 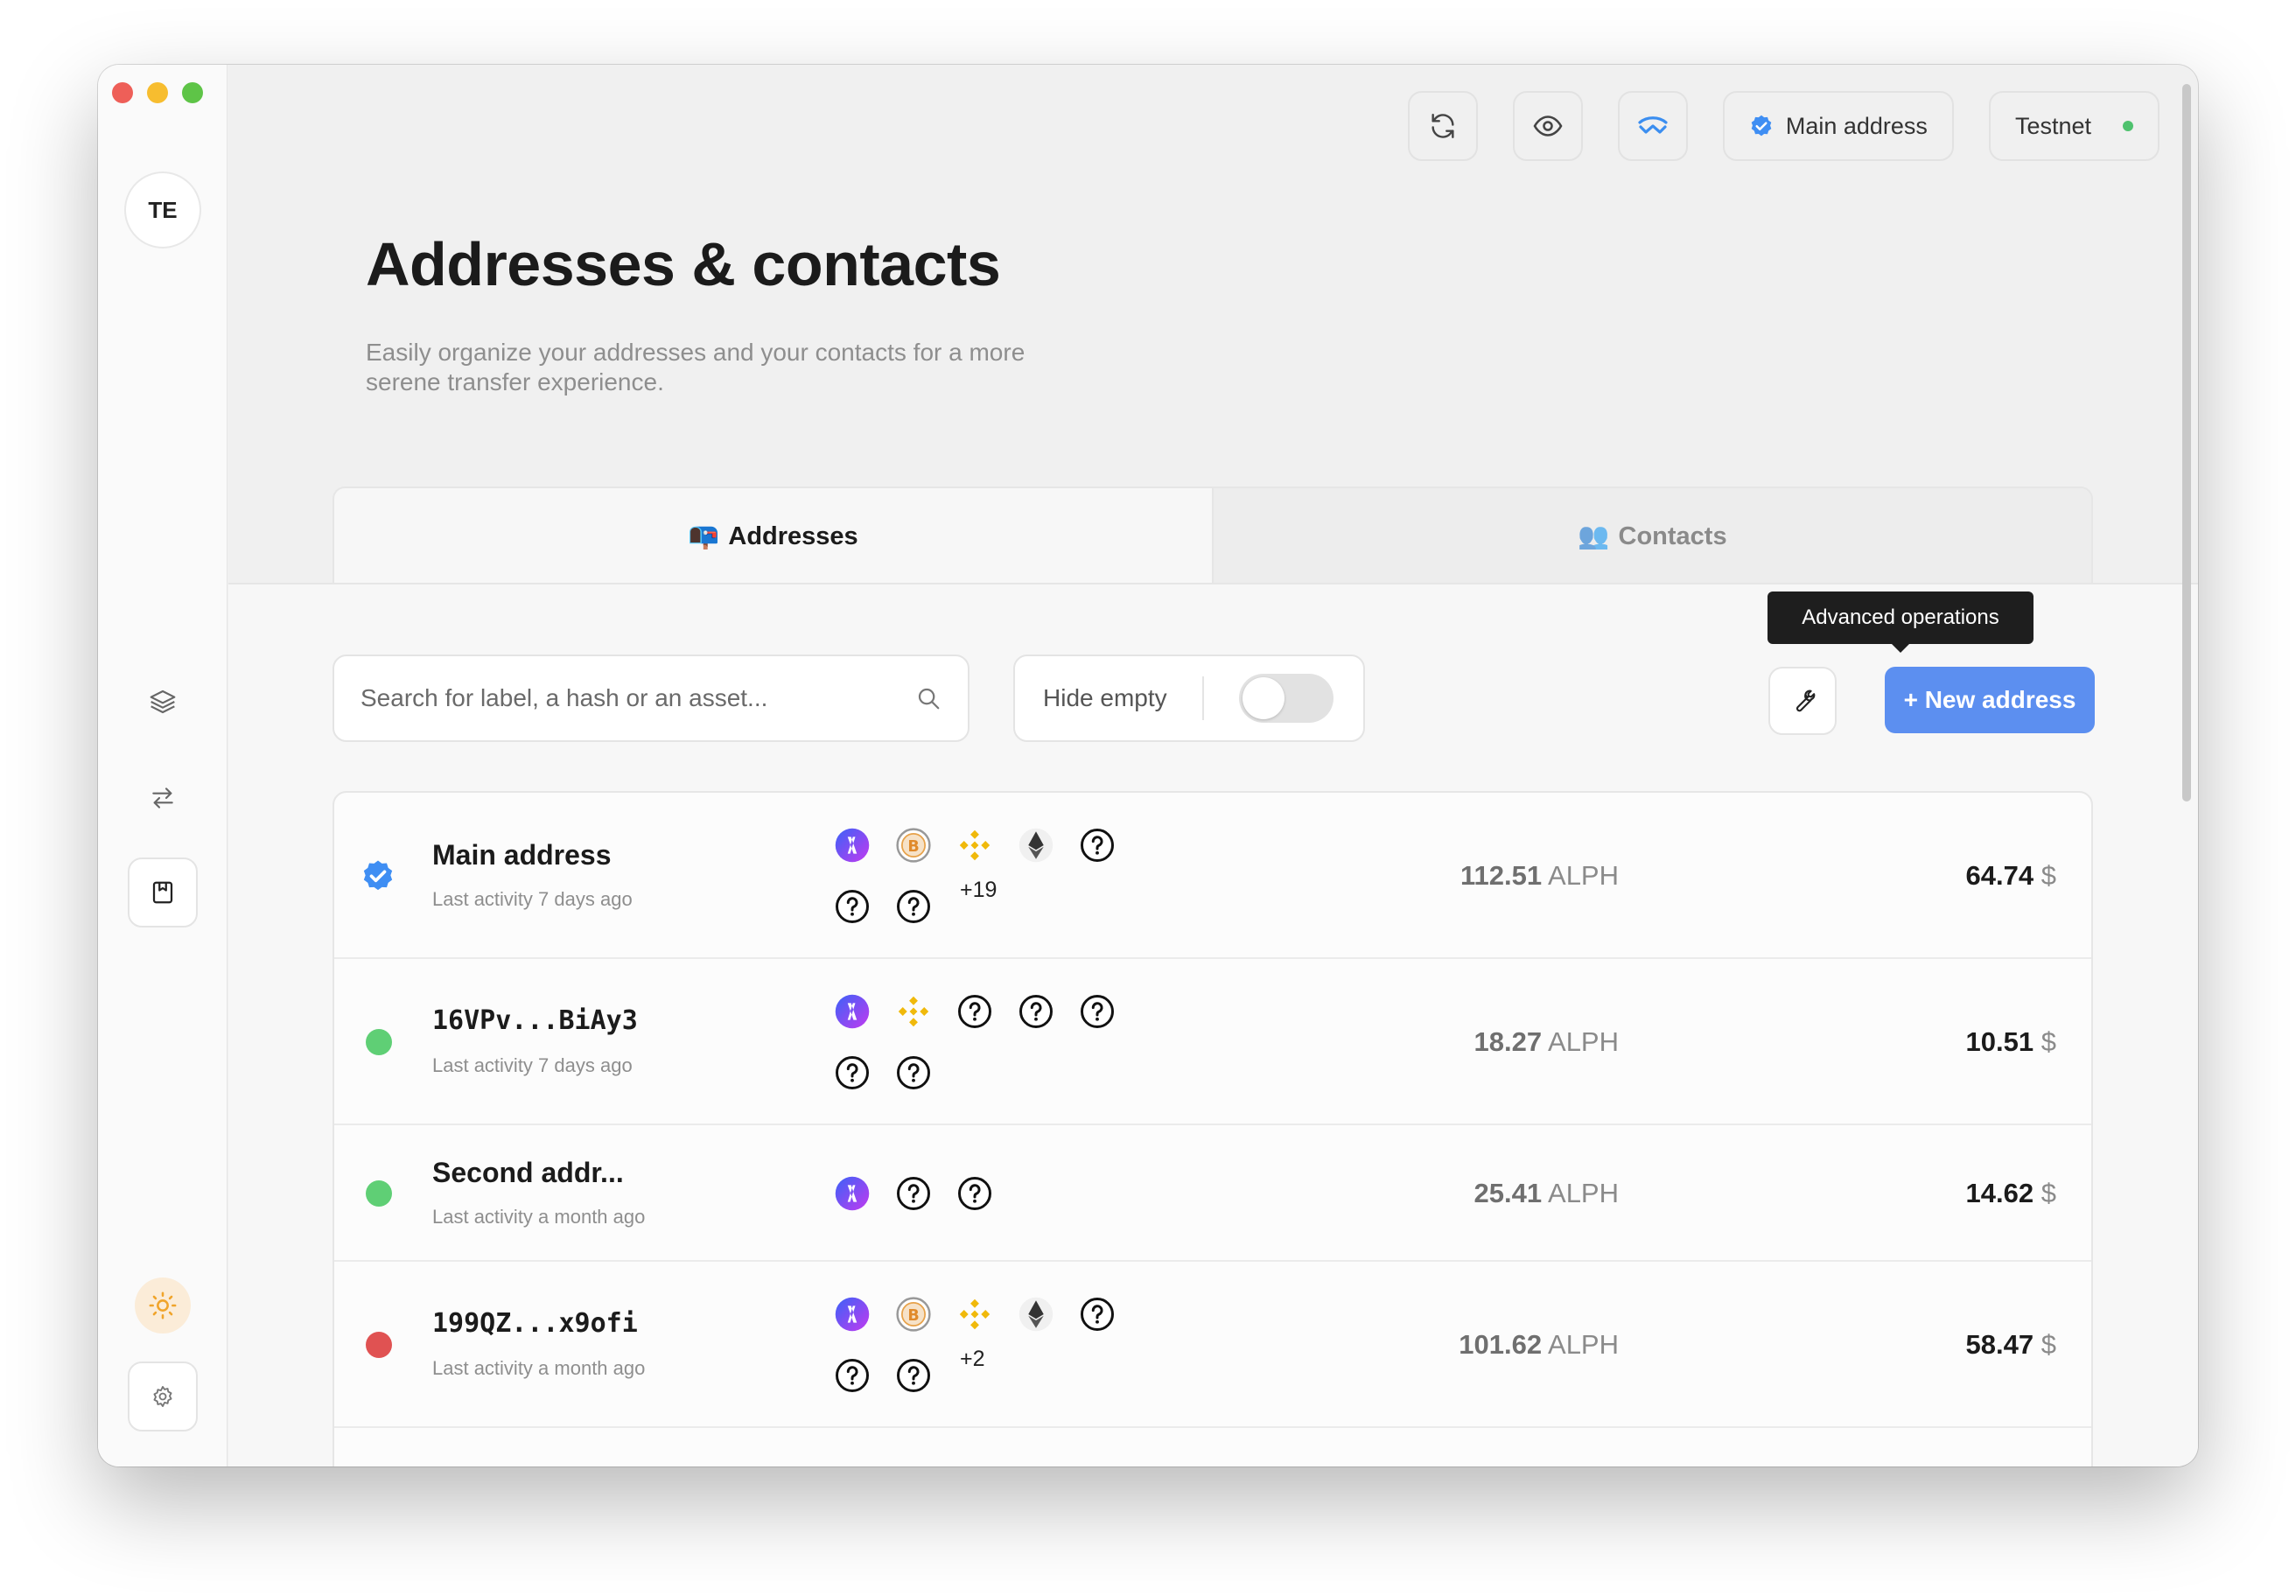 I want to click on new-address-button: + New address, so click(x=1990, y=700).